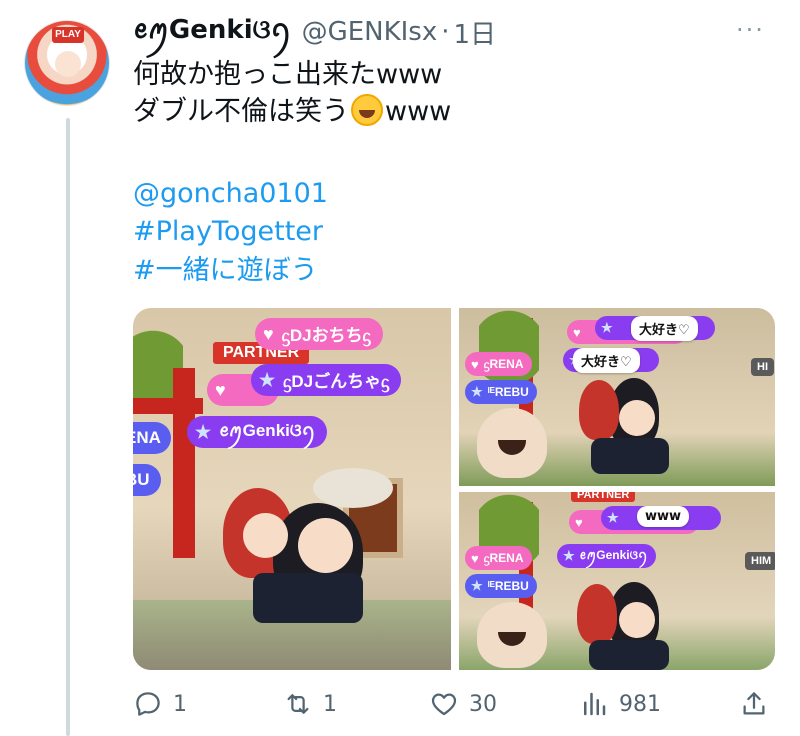 This screenshot has width=800, height=736. What do you see at coordinates (418, 111) in the screenshot?
I see `tweet-text-line-2-end: www` at bounding box center [418, 111].